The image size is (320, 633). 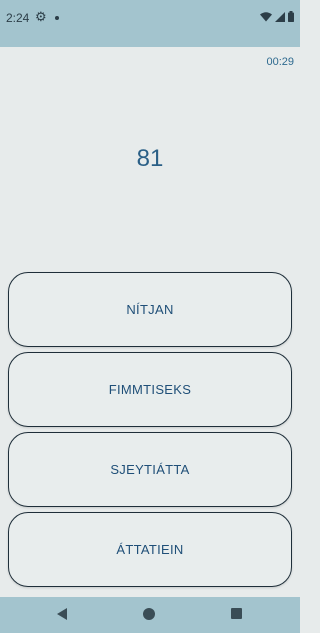 I want to click on status-icons, so click(x=277, y=16).